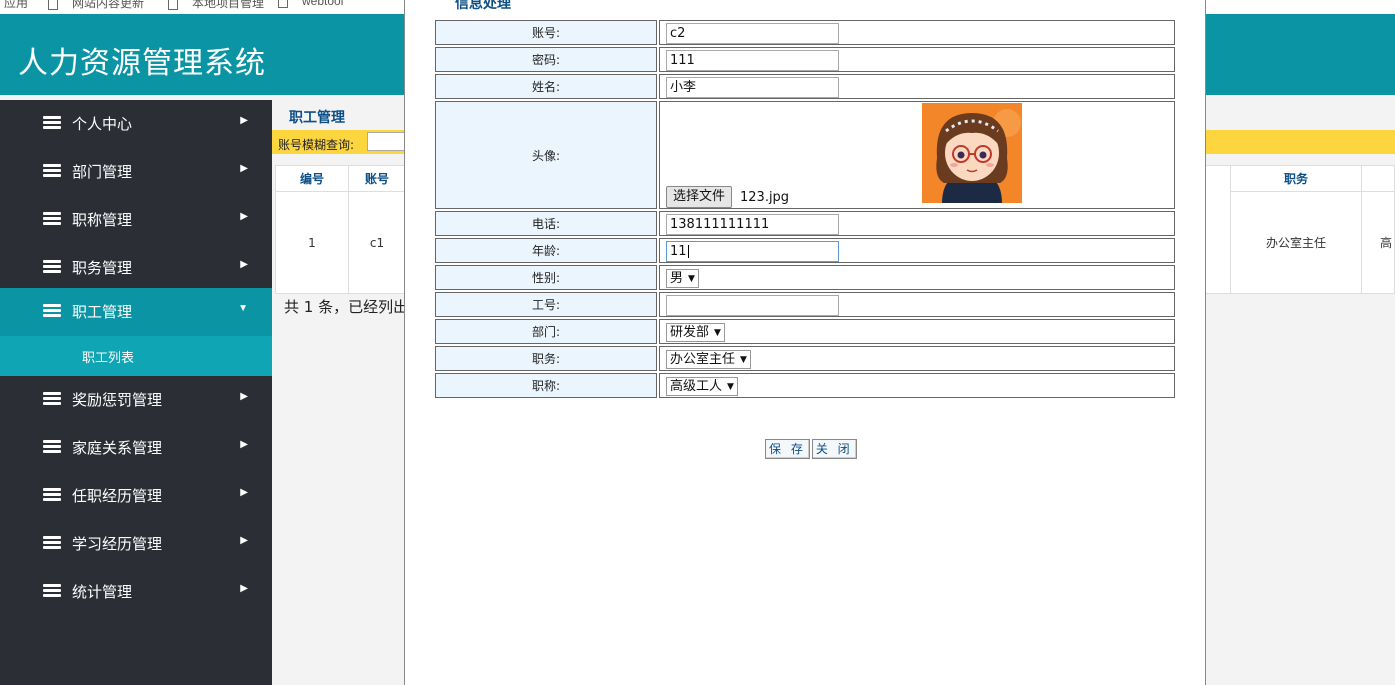 Image resolution: width=1395 pixels, height=685 pixels. What do you see at coordinates (216, 5) in the screenshot?
I see `bookmark-item: 本地项目管理` at bounding box center [216, 5].